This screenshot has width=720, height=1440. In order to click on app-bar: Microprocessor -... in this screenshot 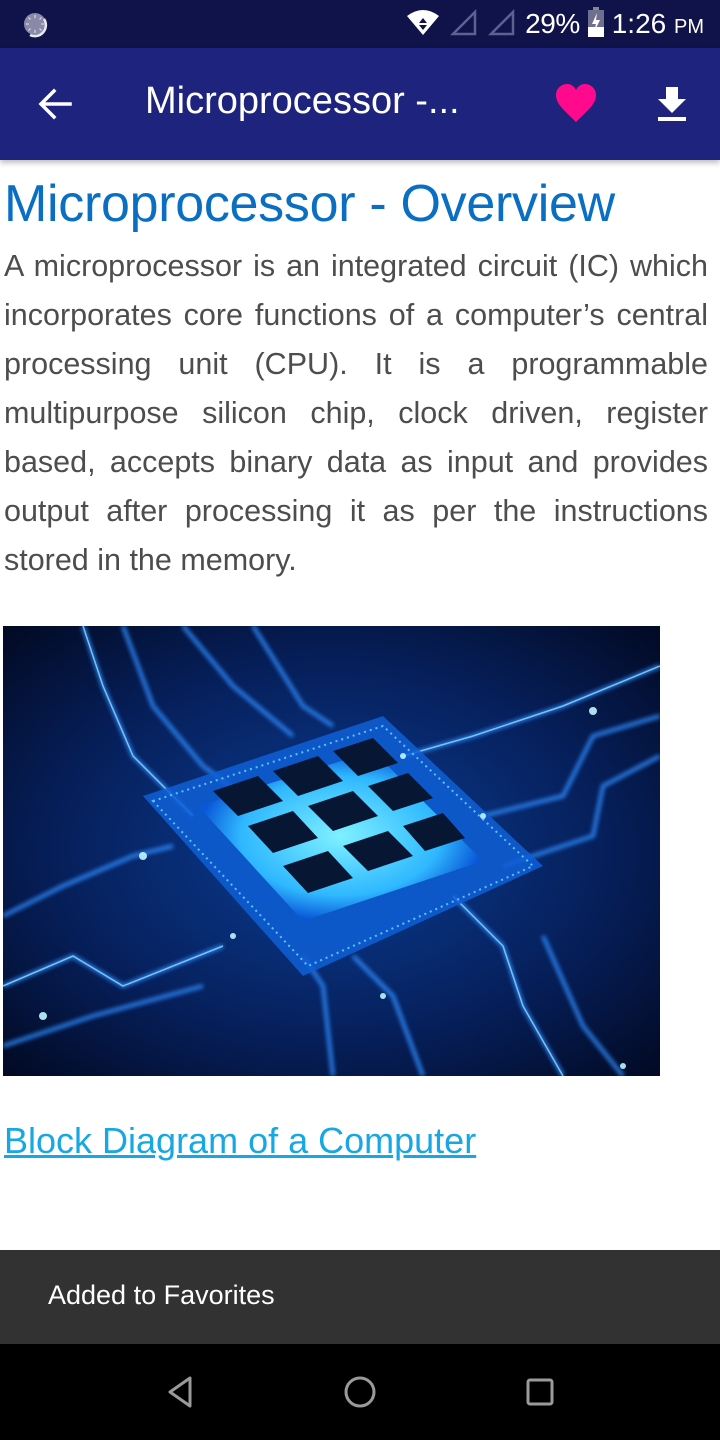, I will do `click(360, 104)`.